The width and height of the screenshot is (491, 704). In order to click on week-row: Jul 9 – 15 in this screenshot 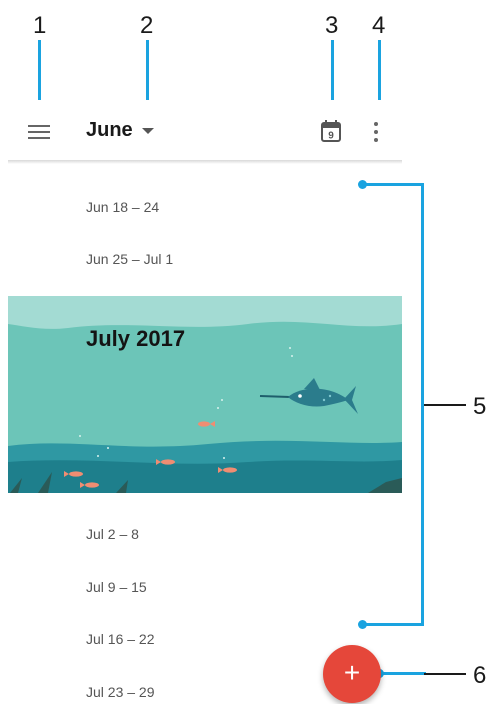, I will do `click(116, 587)`.